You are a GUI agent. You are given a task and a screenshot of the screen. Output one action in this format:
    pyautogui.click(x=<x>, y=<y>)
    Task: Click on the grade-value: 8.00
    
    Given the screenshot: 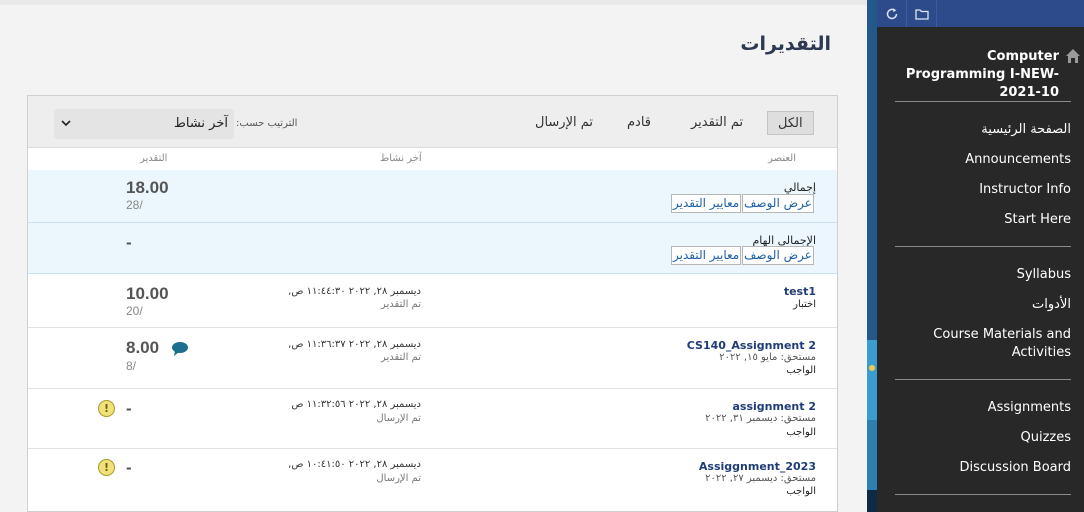 What is the action you would take?
    pyautogui.click(x=143, y=347)
    